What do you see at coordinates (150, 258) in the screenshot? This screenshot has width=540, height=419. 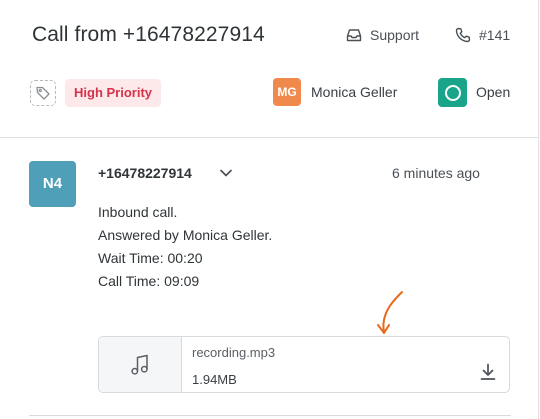 I see `message-line: Wait Time: 00:20` at bounding box center [150, 258].